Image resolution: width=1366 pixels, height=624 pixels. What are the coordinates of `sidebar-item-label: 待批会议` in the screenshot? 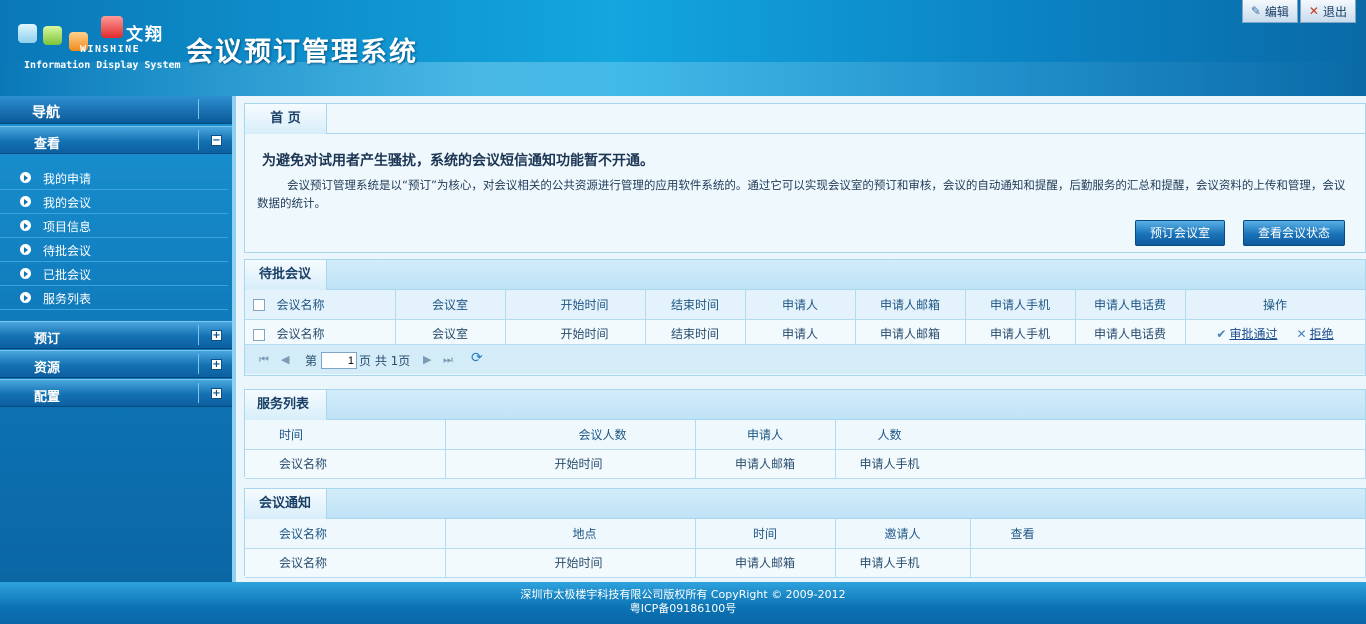 It's located at (67, 251).